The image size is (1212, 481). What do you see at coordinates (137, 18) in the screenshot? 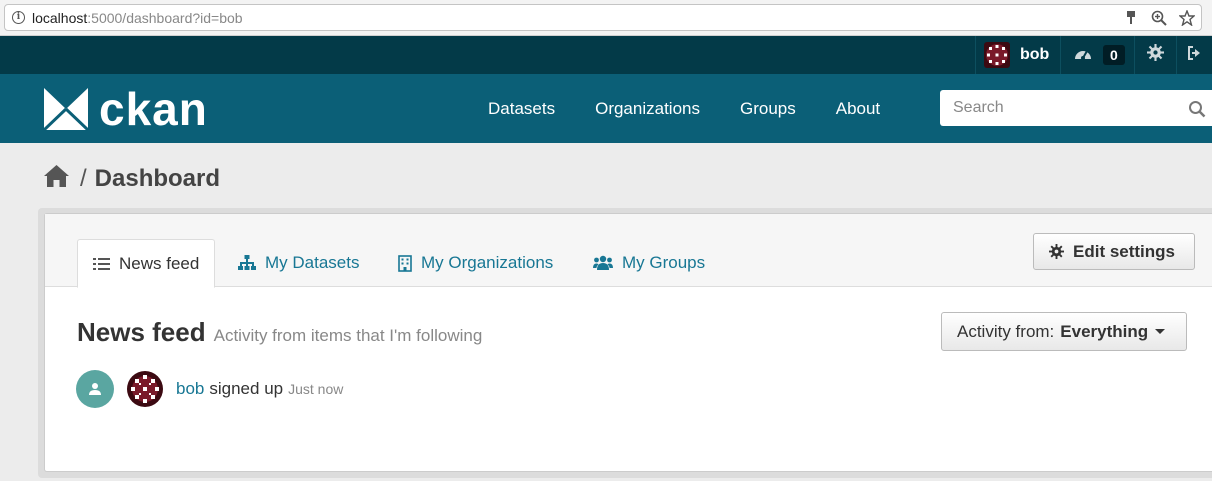
I see `url-text: localhost:5000/dashboard?id=bob` at bounding box center [137, 18].